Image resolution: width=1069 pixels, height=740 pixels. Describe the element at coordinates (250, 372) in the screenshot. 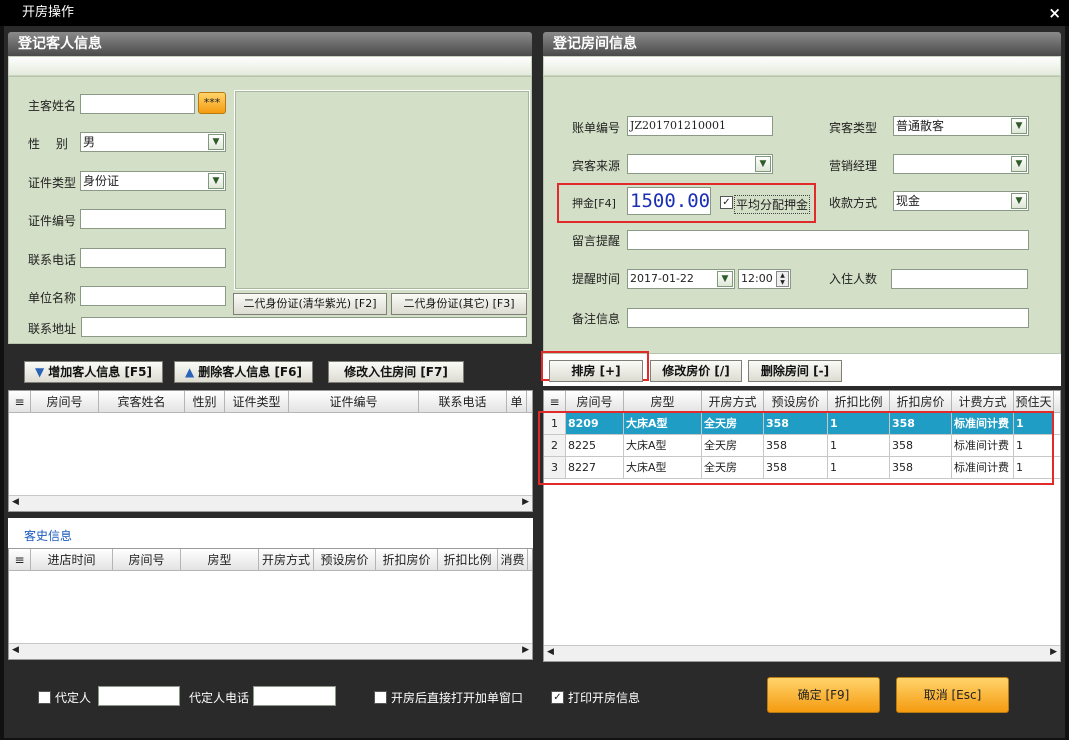

I see `delete-guest-label: 删除客人信息 [F6]` at that location.